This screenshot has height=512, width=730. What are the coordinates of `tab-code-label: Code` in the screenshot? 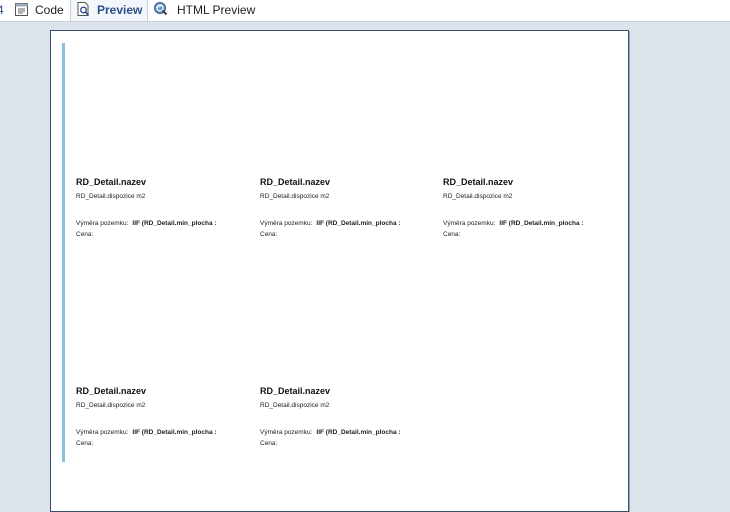 It's located at (49, 10).